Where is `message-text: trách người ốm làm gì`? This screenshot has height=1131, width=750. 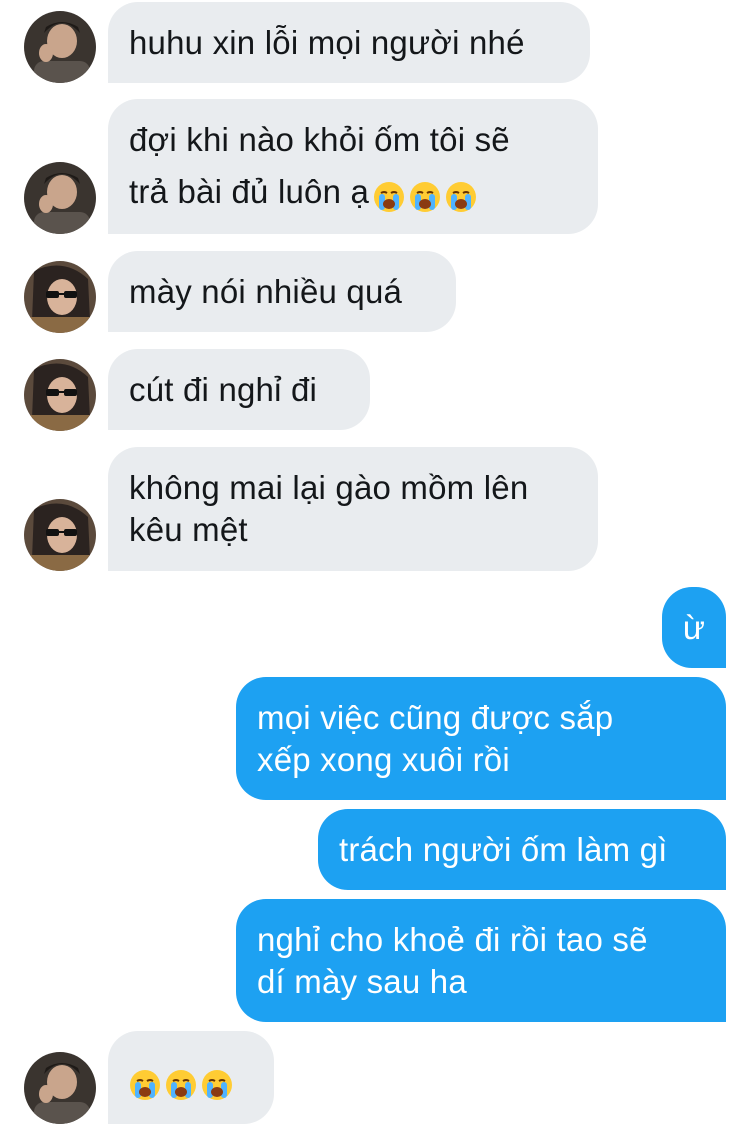 message-text: trách người ốm làm gì is located at coordinates (503, 849).